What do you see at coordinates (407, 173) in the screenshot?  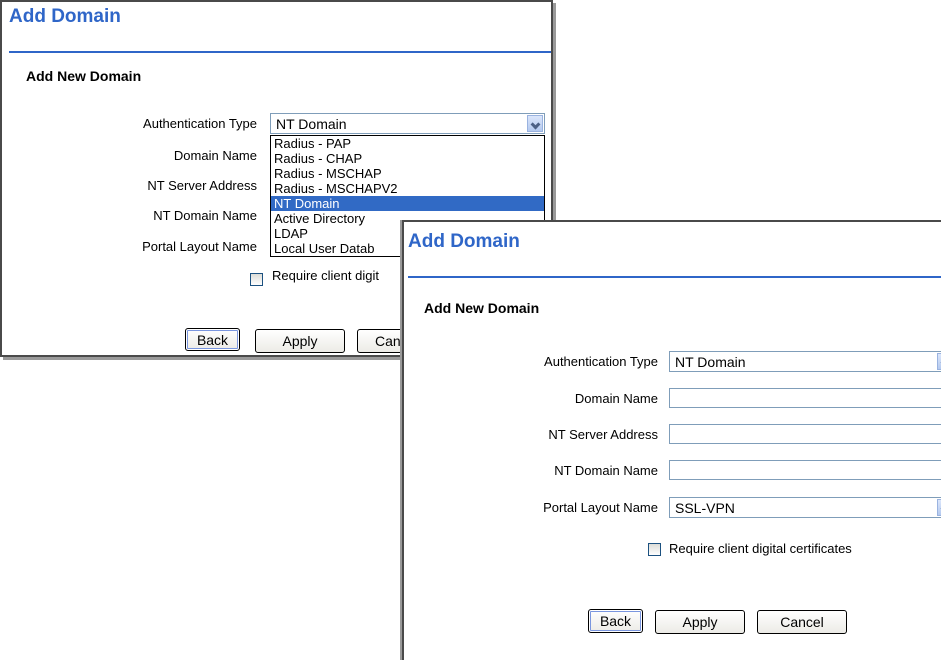 I see `dropdown-option: Radius - MSCHAP` at bounding box center [407, 173].